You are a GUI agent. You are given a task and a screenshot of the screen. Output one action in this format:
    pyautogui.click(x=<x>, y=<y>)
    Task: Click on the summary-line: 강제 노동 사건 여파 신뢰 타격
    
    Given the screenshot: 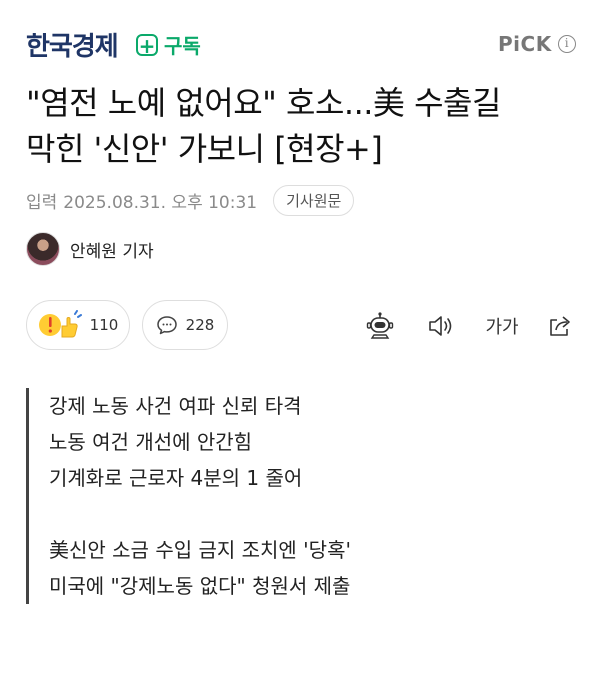 What is the action you would take?
    pyautogui.click(x=175, y=406)
    